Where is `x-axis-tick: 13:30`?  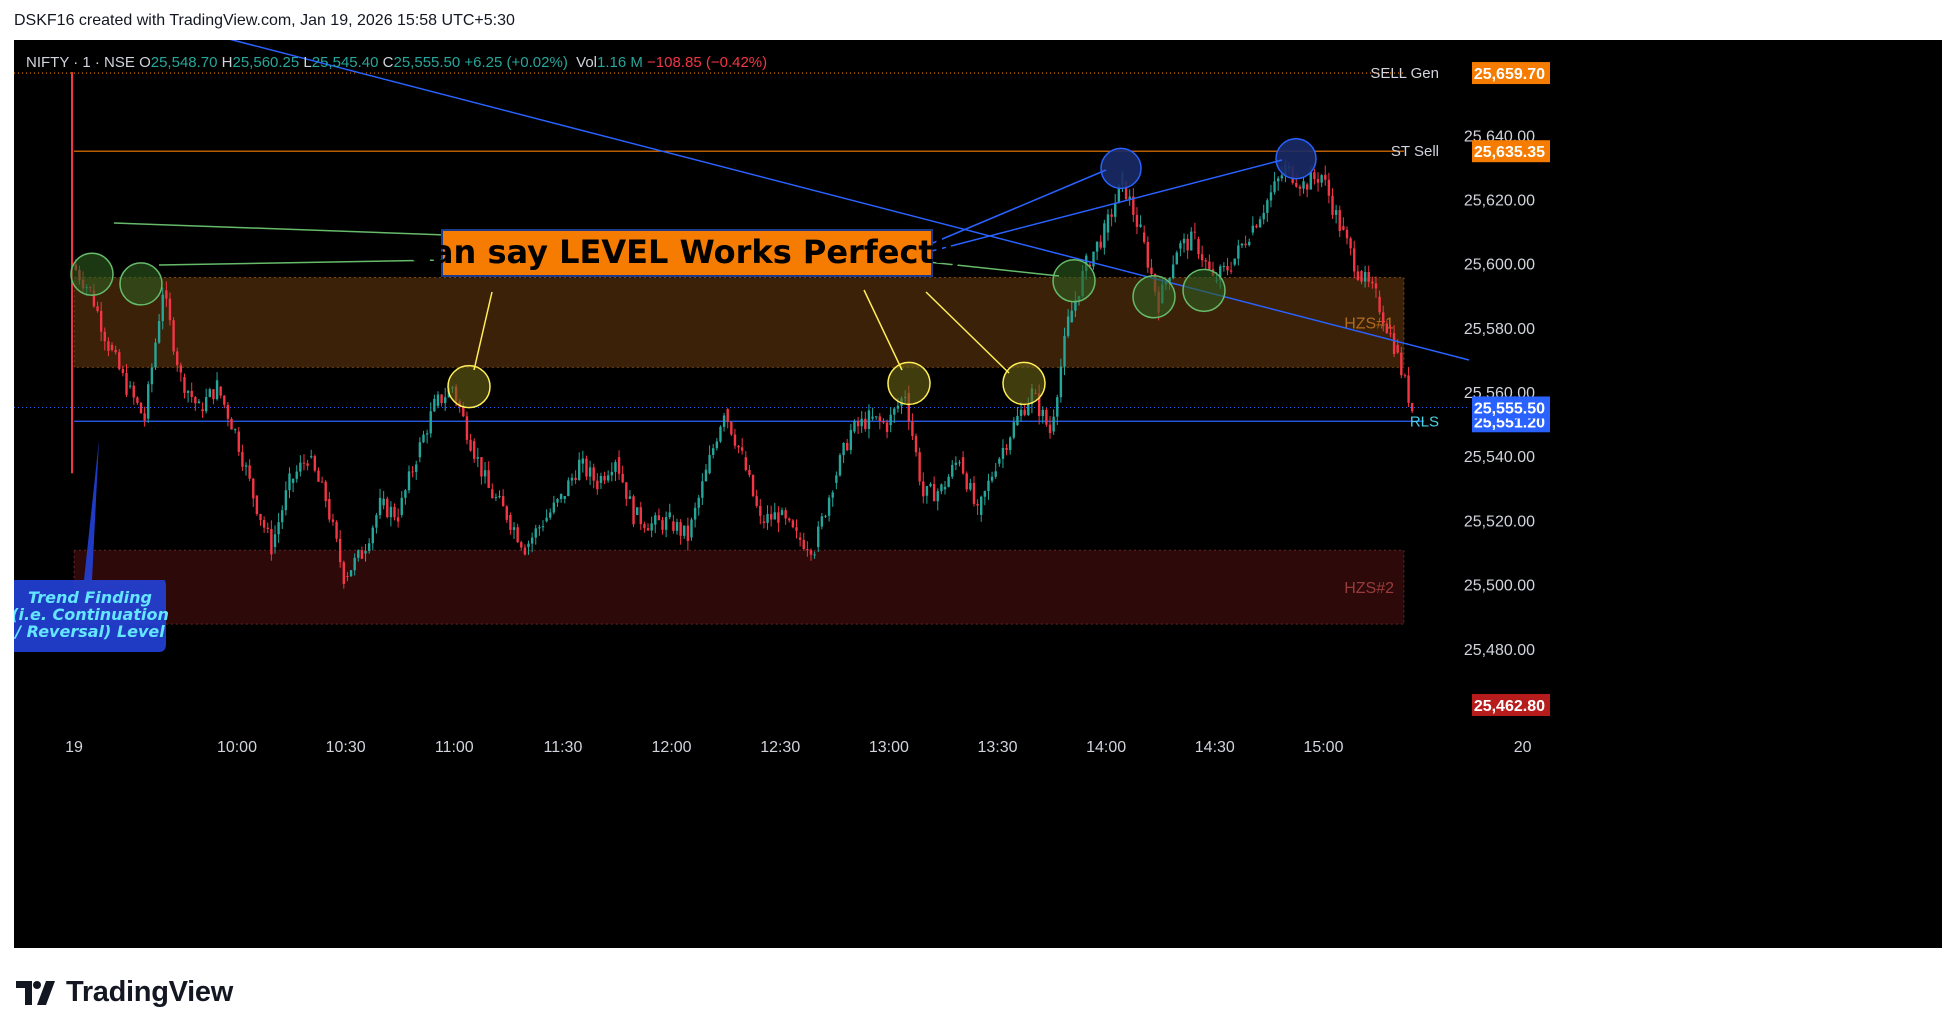
x-axis-tick: 13:30 is located at coordinates (997, 747).